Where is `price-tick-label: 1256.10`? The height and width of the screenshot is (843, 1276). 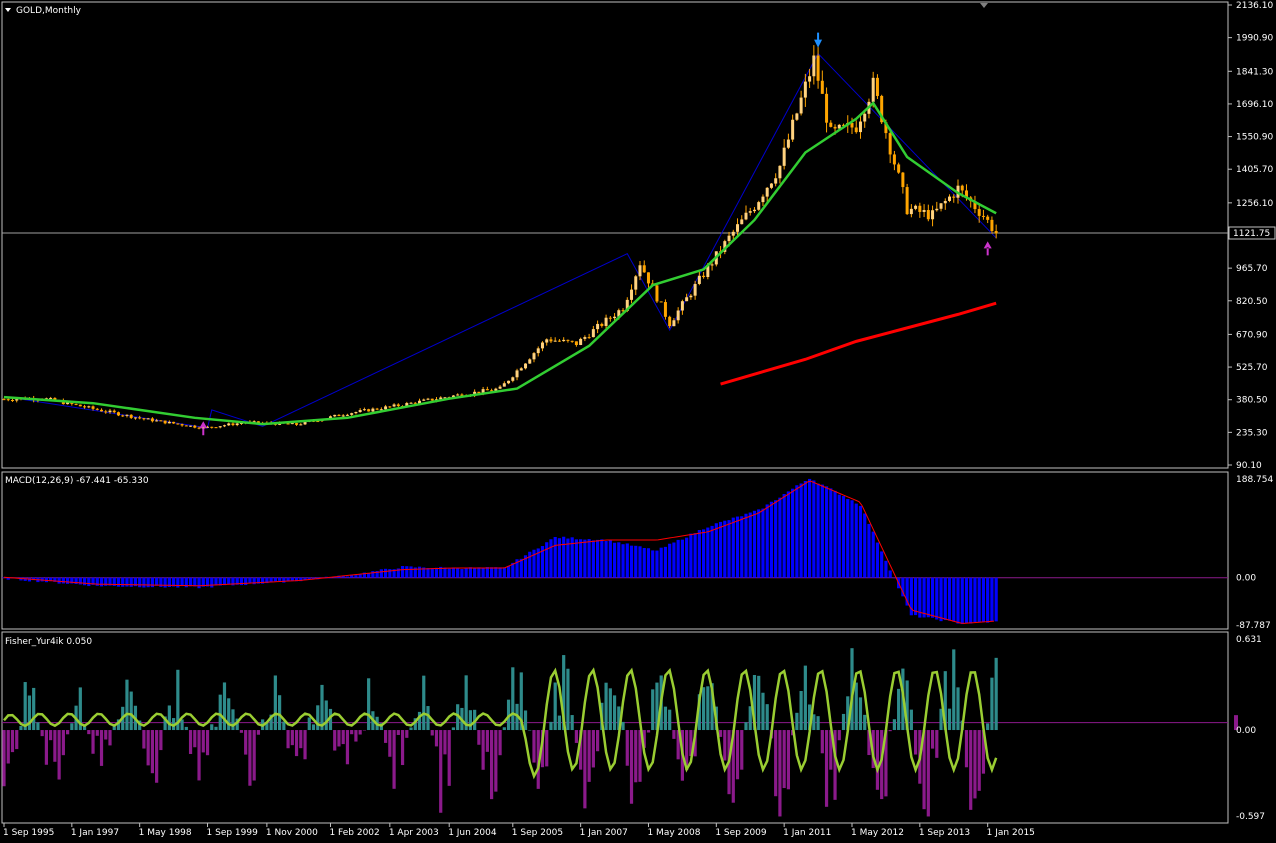 price-tick-label: 1256.10 is located at coordinates (1254, 204).